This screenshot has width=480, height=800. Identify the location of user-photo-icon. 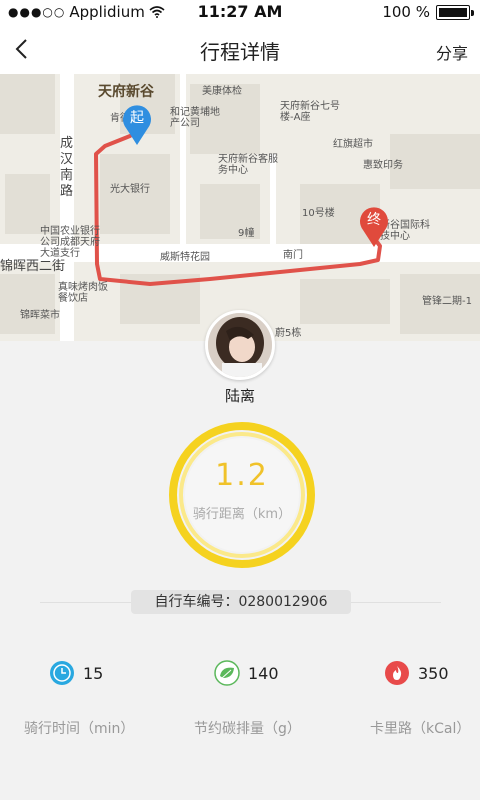
(240, 345).